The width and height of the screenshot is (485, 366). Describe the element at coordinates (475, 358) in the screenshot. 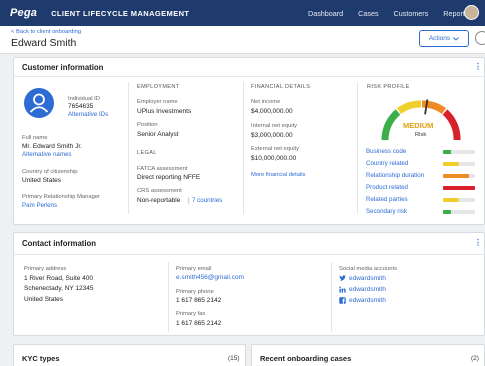

I see `recent-cases-count: (2)` at that location.